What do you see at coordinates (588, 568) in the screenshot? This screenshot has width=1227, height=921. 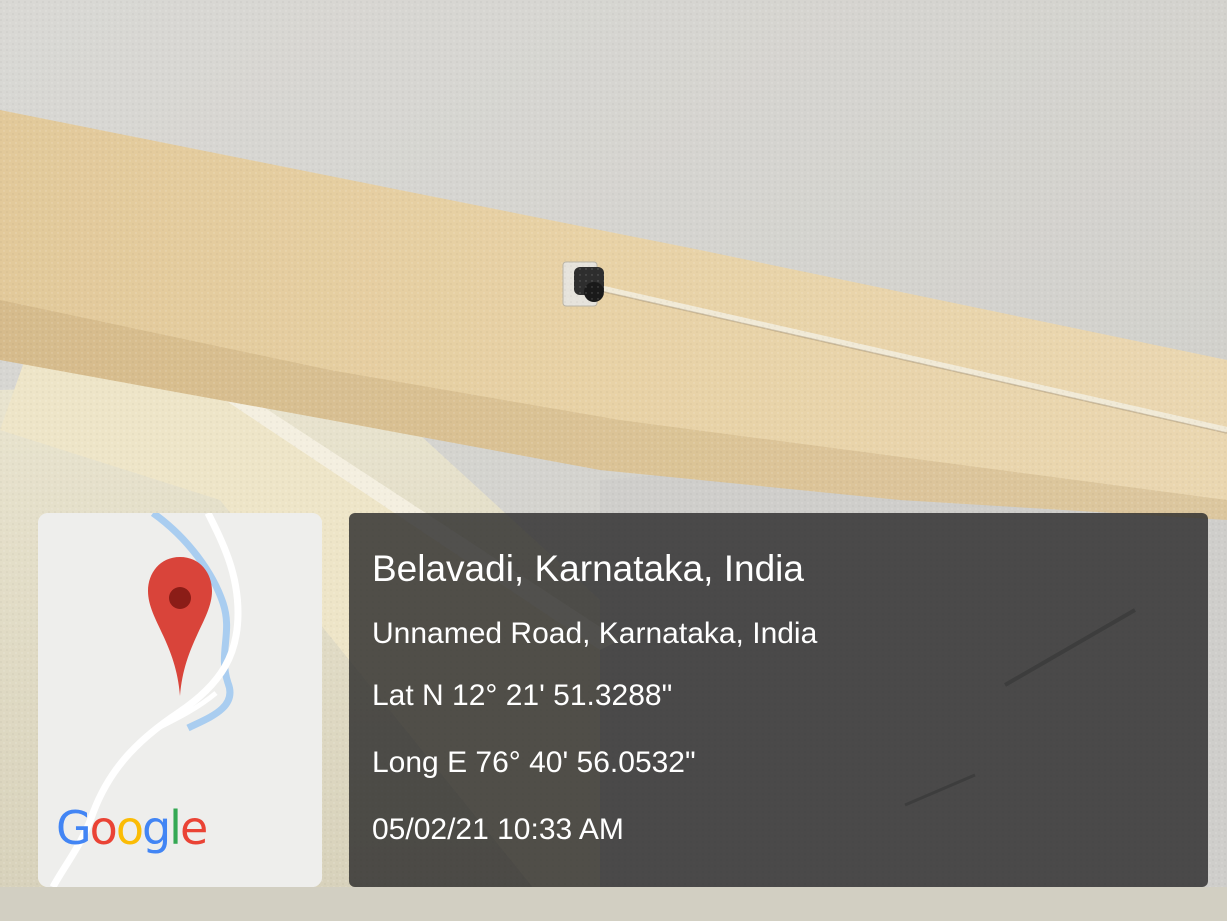 I see `place-title: Belavadi, Karnataka, India` at bounding box center [588, 568].